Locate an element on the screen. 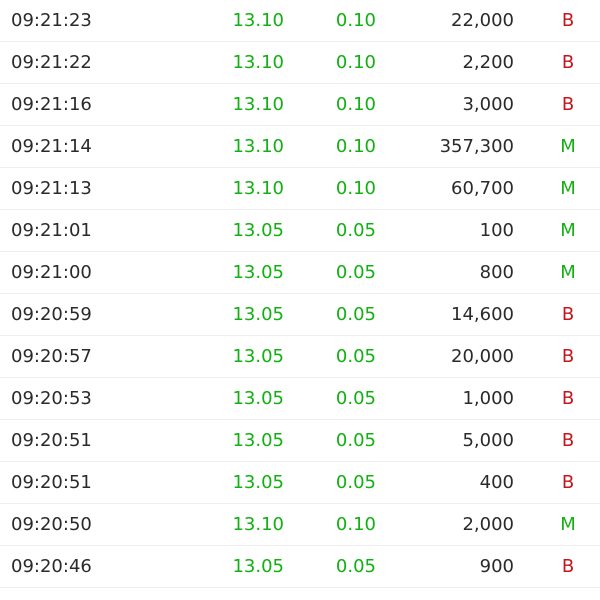 The width and height of the screenshot is (600, 600). trade-row: 09:21:22 13.10 0.10 2,200 B is located at coordinates (300, 63).